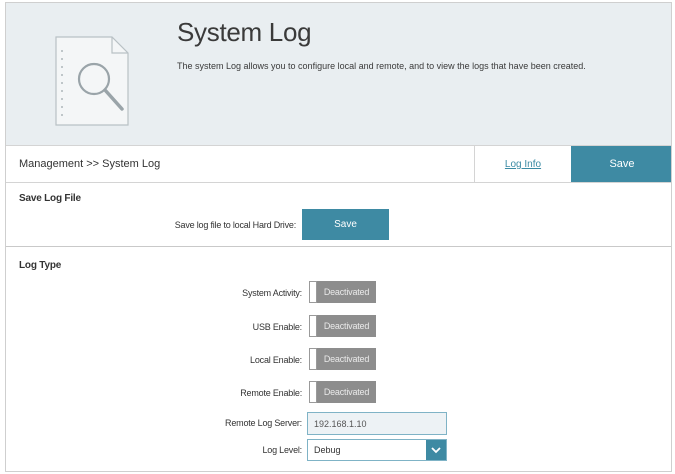 The width and height of the screenshot is (675, 474). I want to click on log-level-value: Debug, so click(327, 450).